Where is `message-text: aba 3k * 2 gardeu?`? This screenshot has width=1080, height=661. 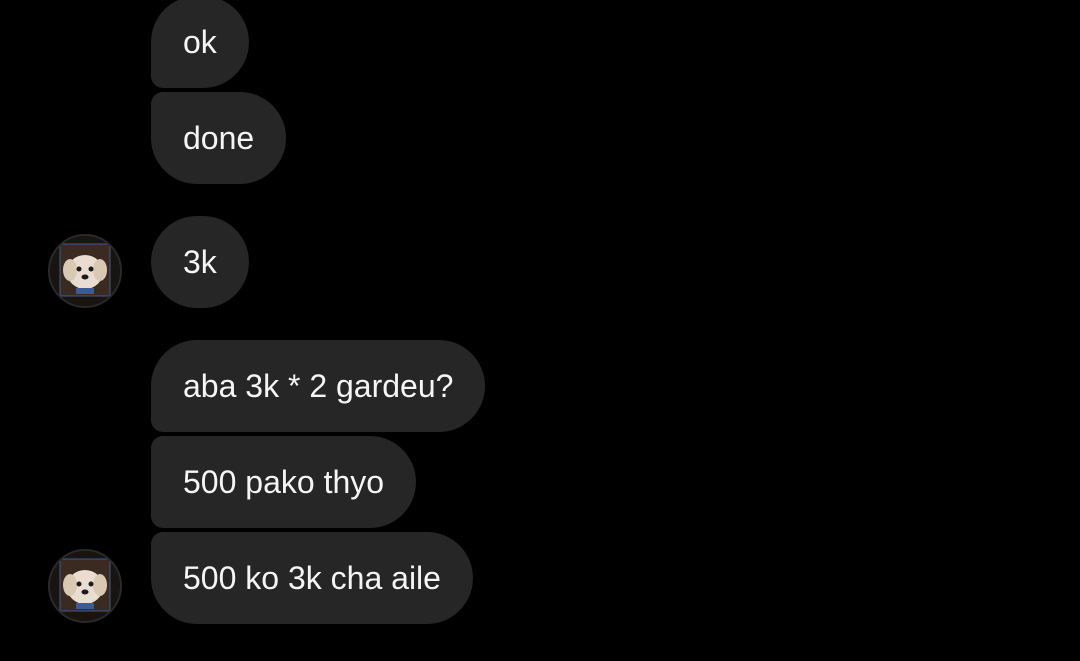 message-text: aba 3k * 2 gardeu? is located at coordinates (318, 386).